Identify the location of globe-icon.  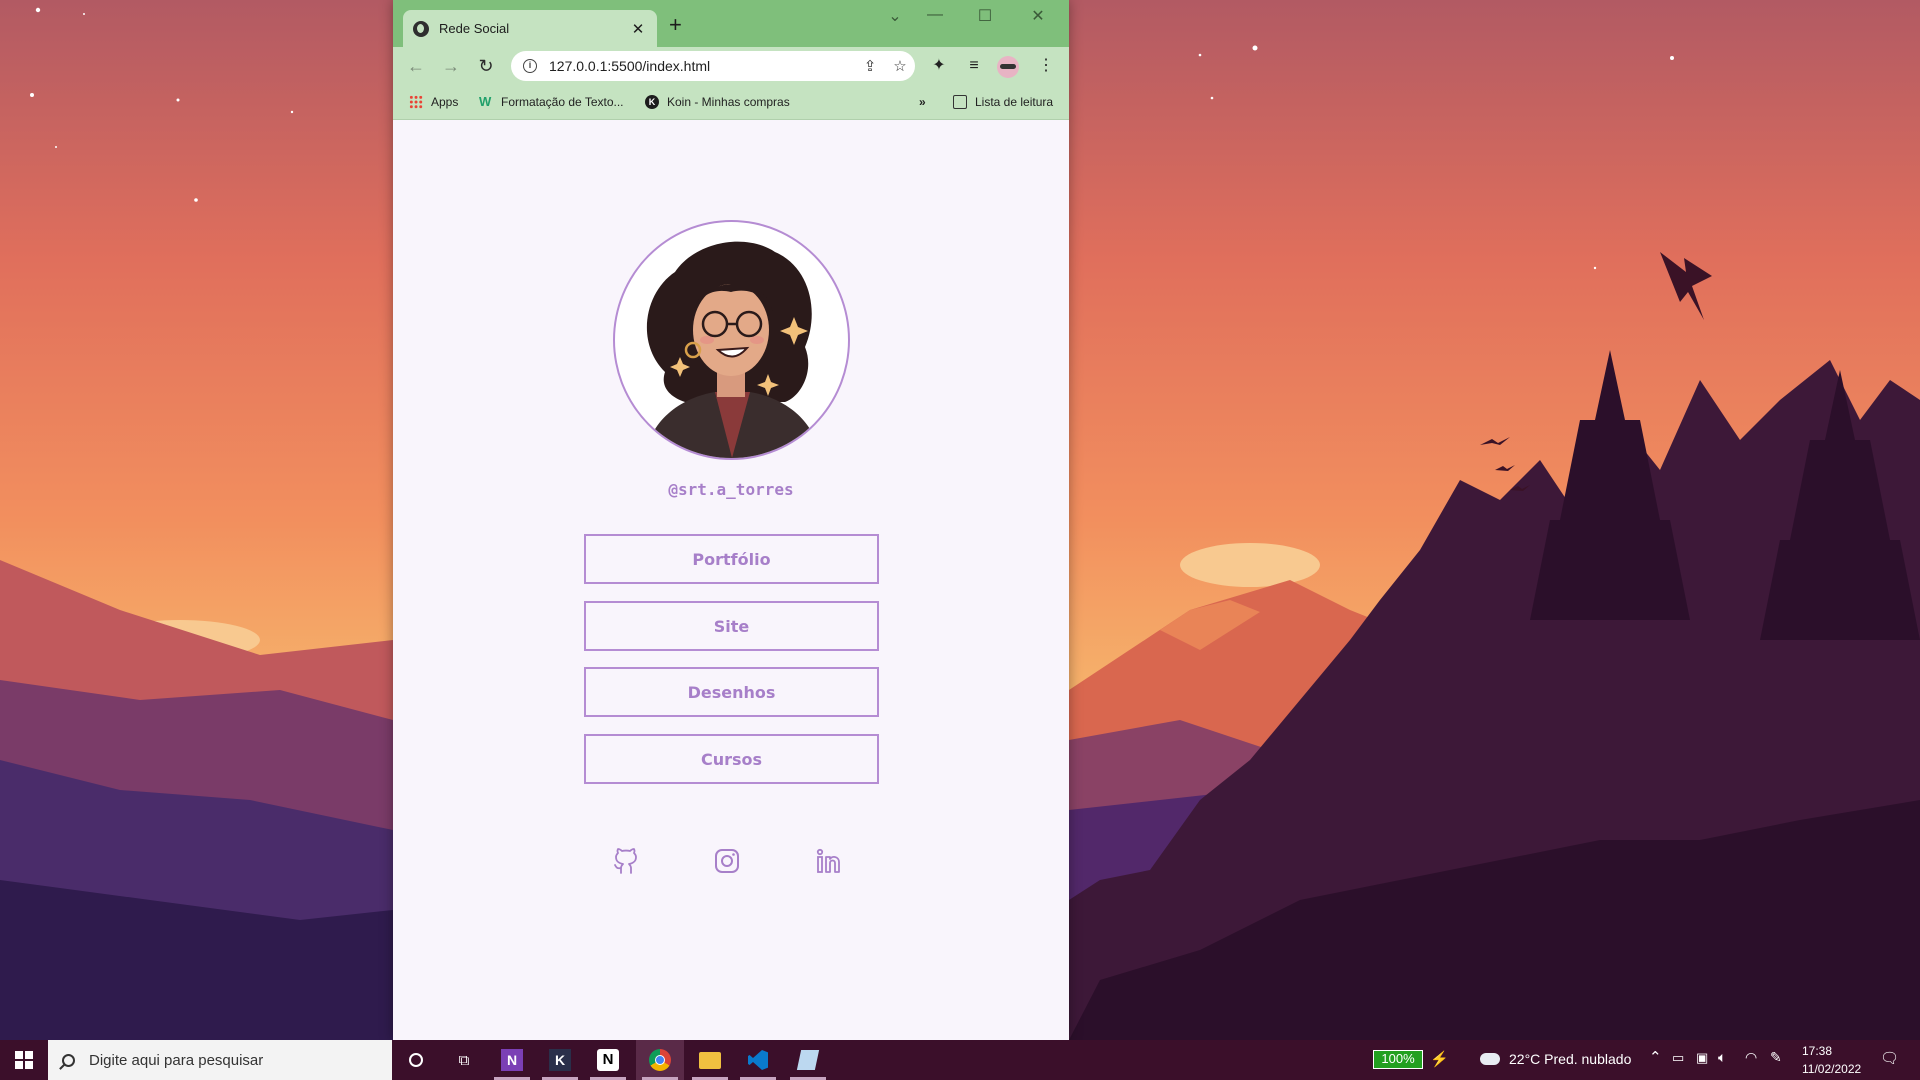
(421, 28).